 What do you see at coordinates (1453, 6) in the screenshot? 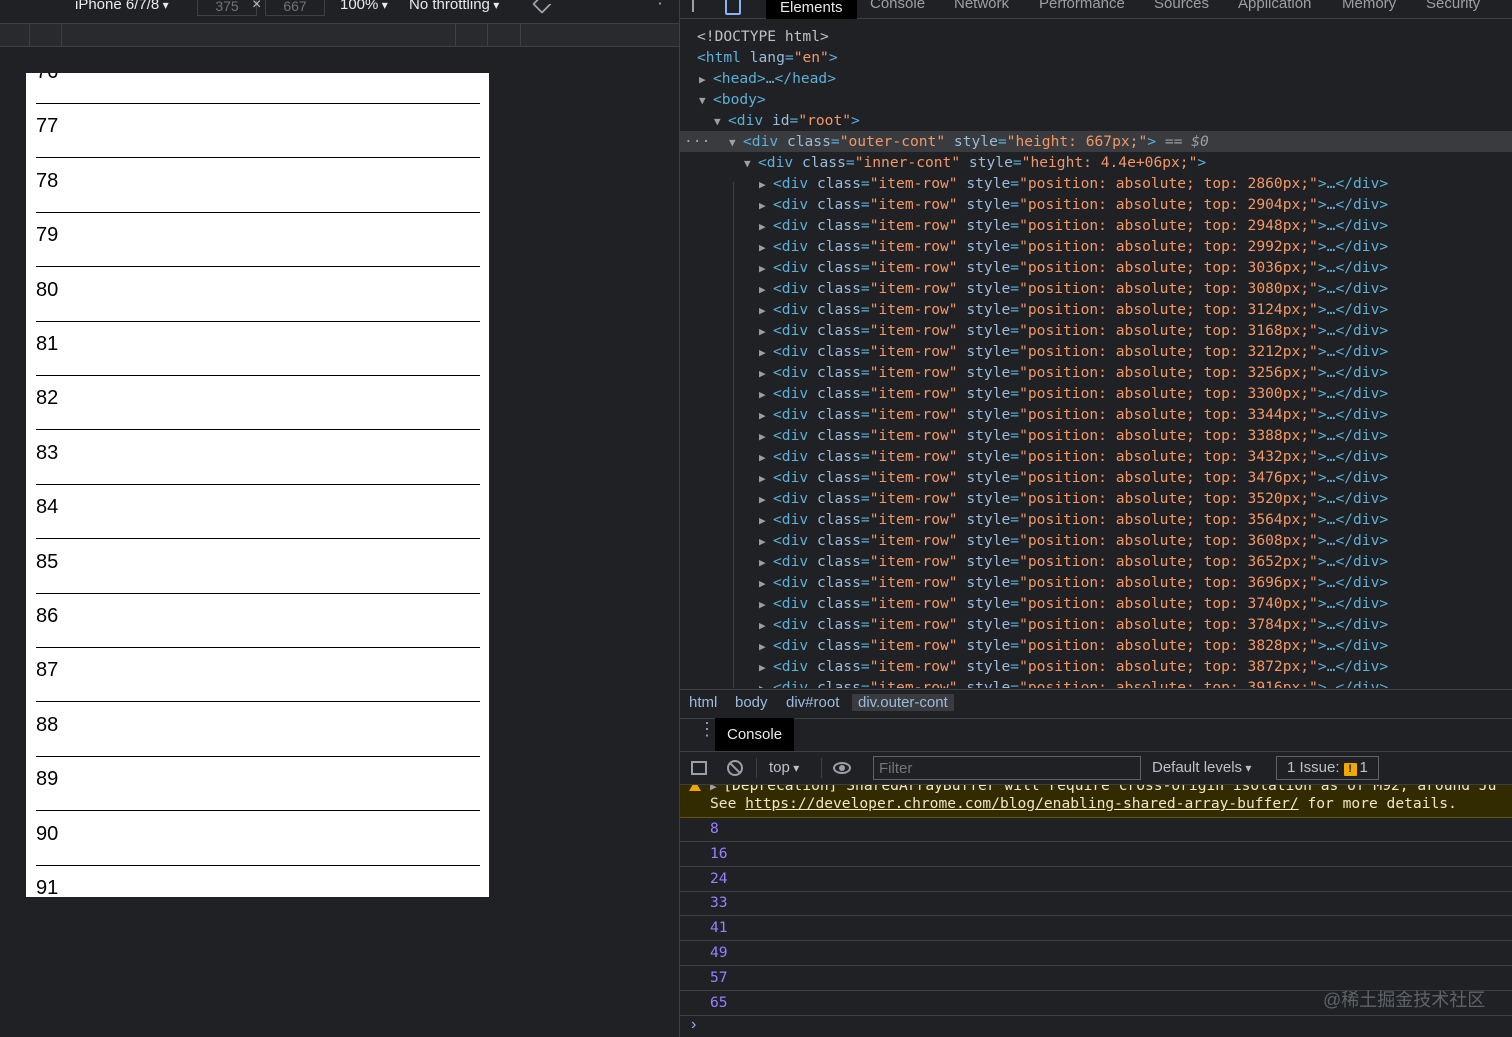
I see `tab-security: Security` at bounding box center [1453, 6].